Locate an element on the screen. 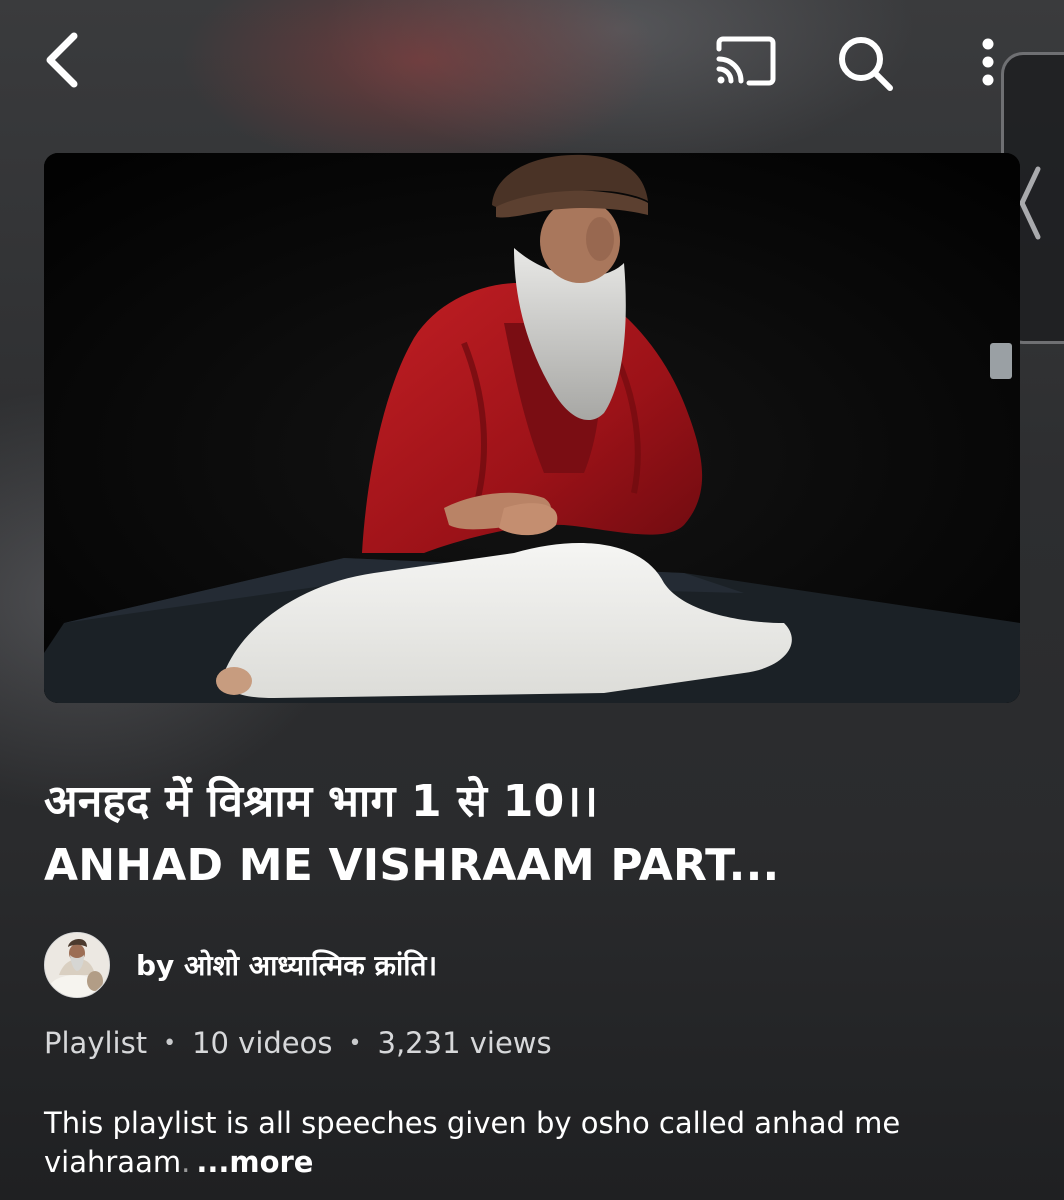 Image resolution: width=1064 pixels, height=1200 pixels. cast-button is located at coordinates (746, 61).